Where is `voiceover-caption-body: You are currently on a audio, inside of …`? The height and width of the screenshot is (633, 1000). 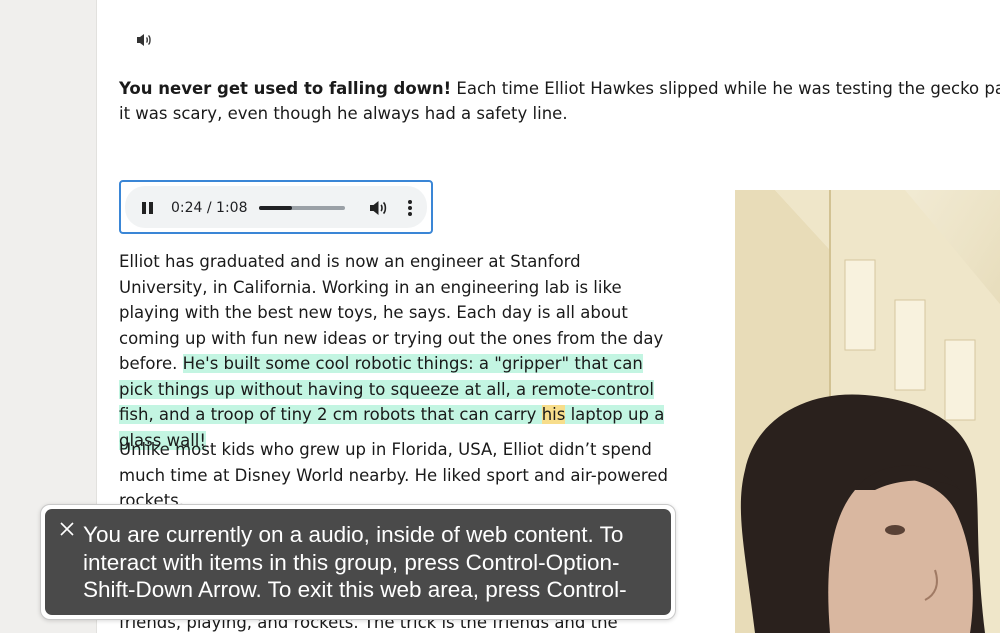
voiceover-caption-body: You are currently on a audio, inside of … is located at coordinates (358, 562).